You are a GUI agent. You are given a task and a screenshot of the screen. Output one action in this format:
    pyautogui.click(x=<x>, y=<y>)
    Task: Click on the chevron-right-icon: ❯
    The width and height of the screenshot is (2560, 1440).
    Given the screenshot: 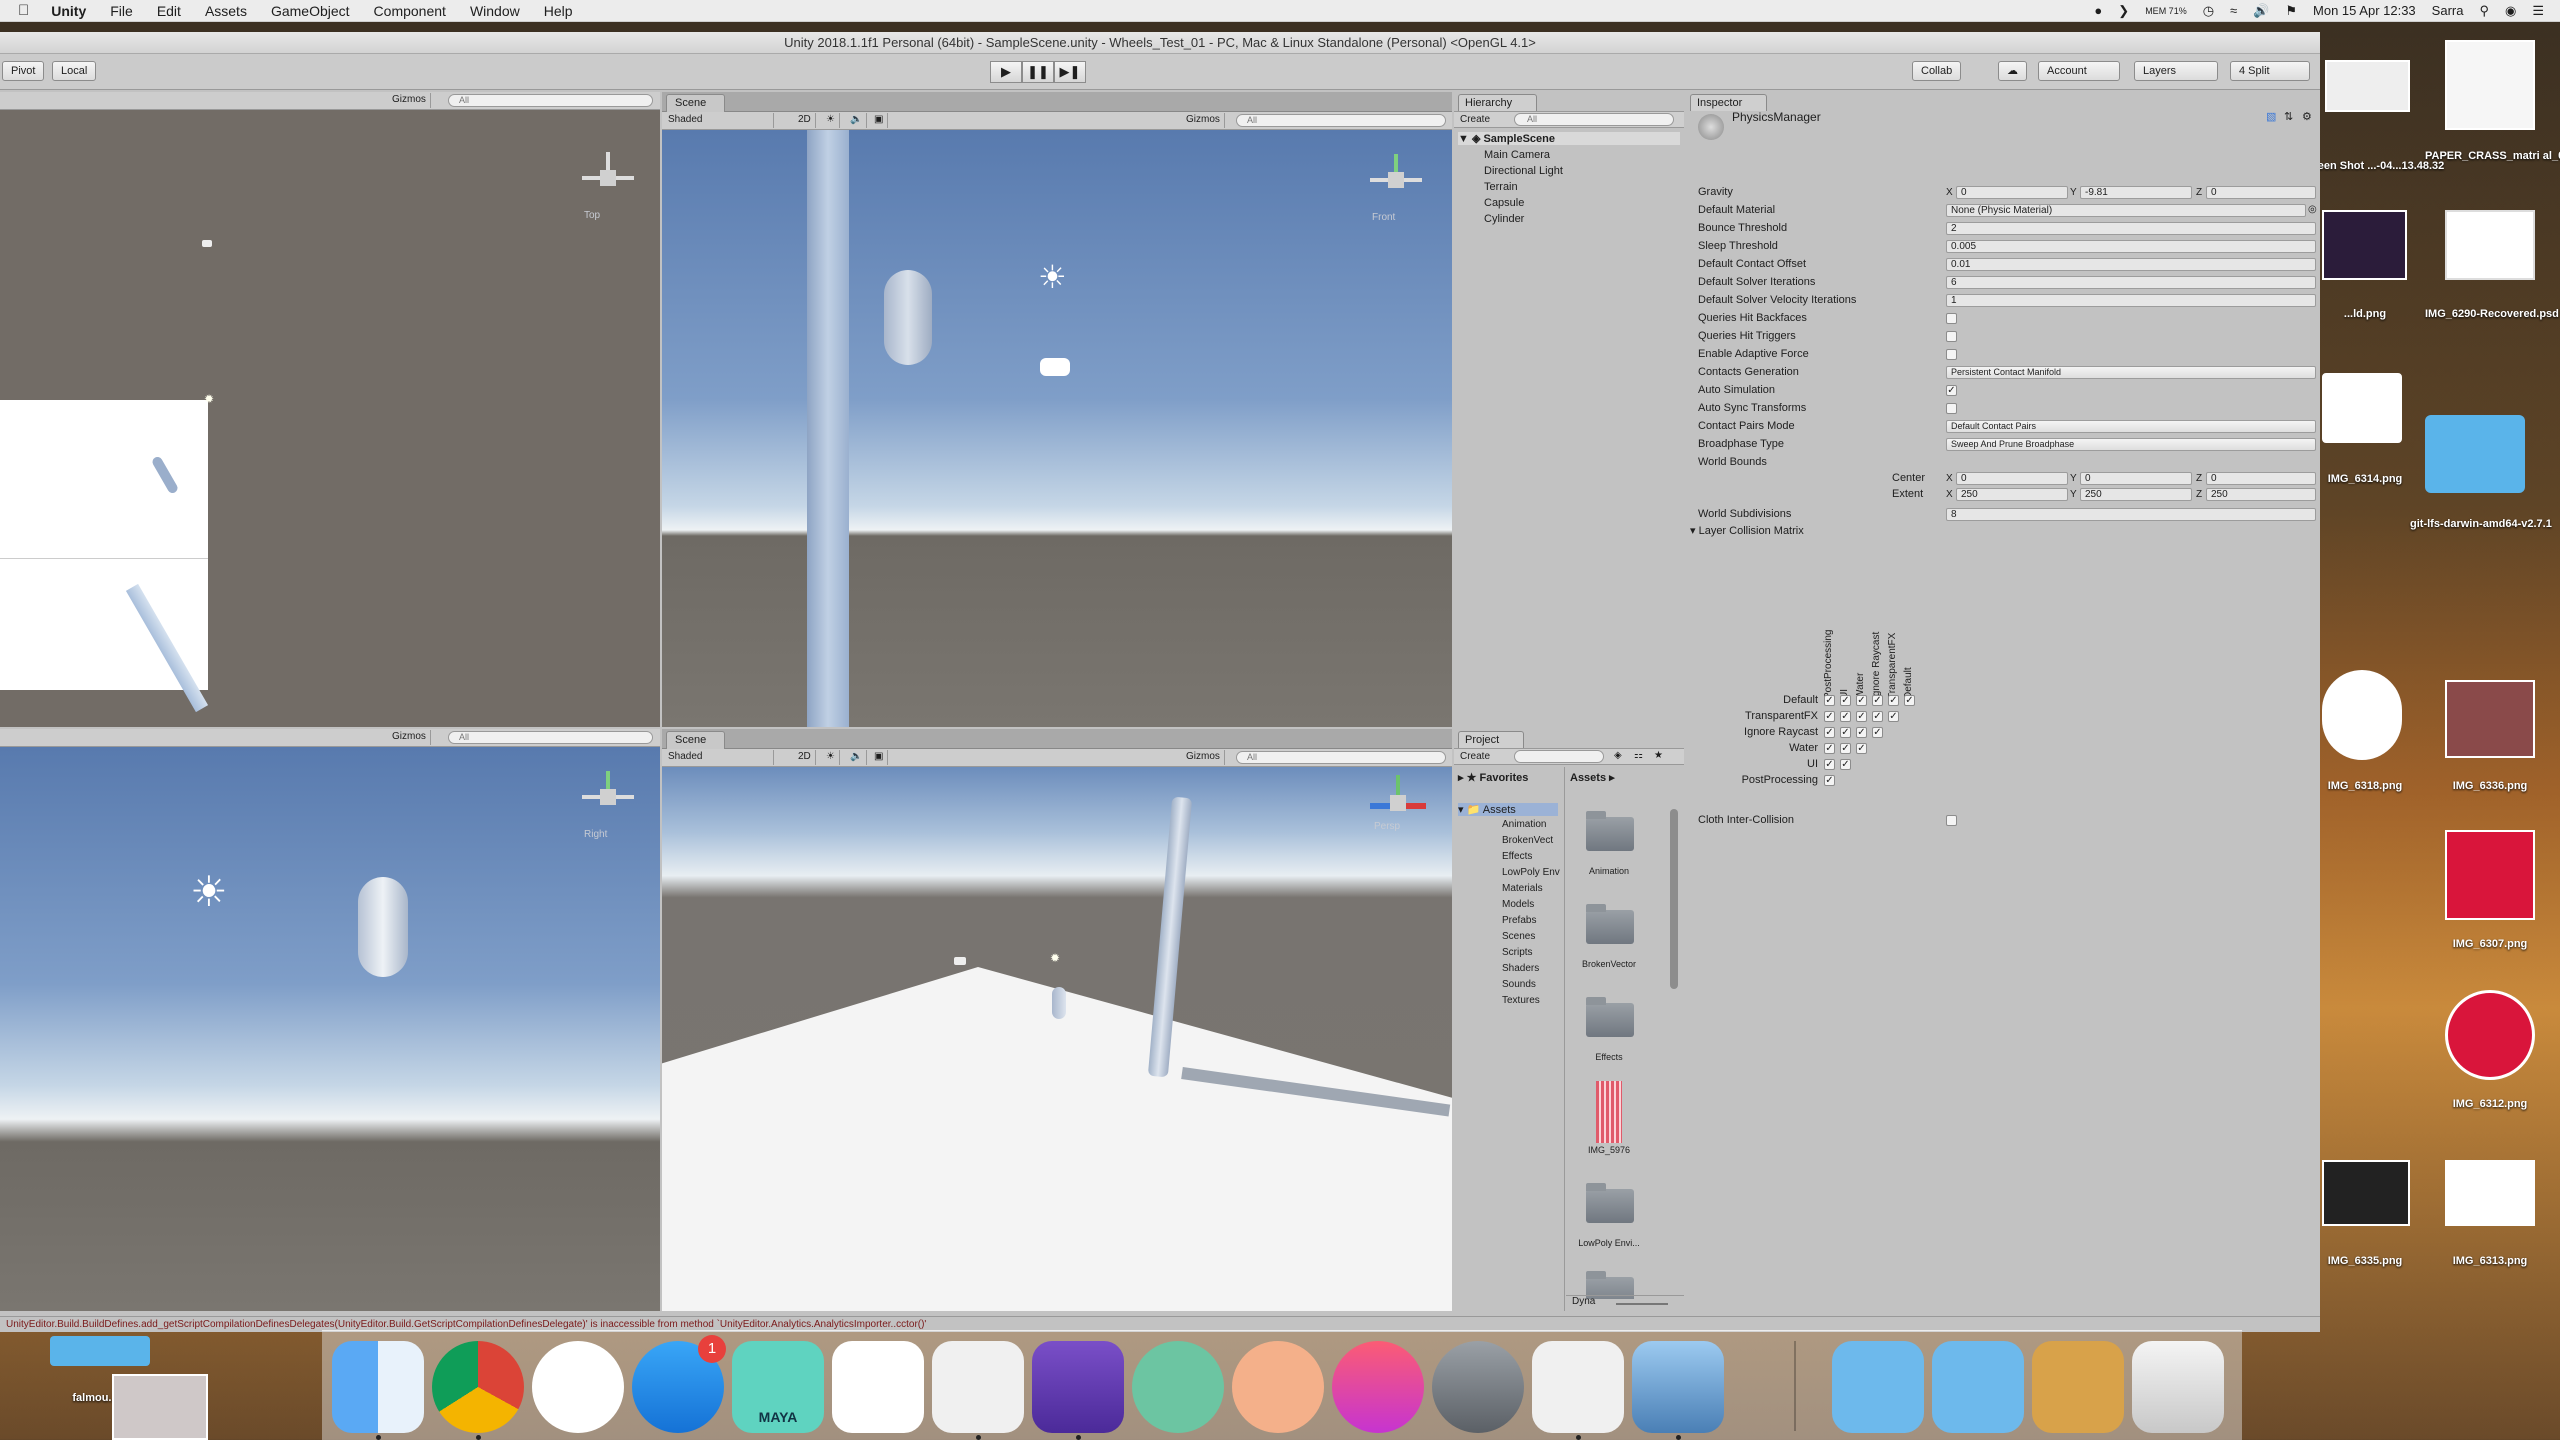 What is the action you would take?
    pyautogui.click(x=2123, y=11)
    